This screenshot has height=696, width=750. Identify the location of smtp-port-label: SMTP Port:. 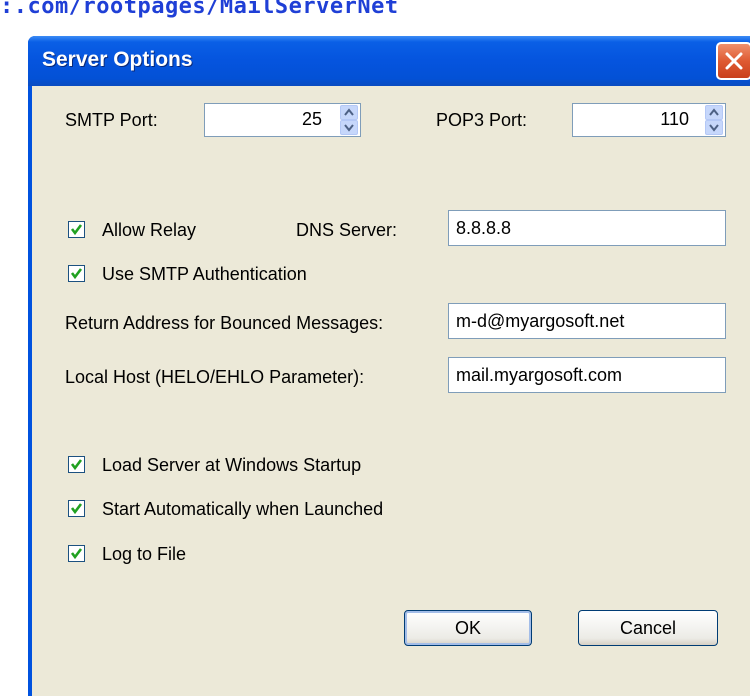
(111, 120).